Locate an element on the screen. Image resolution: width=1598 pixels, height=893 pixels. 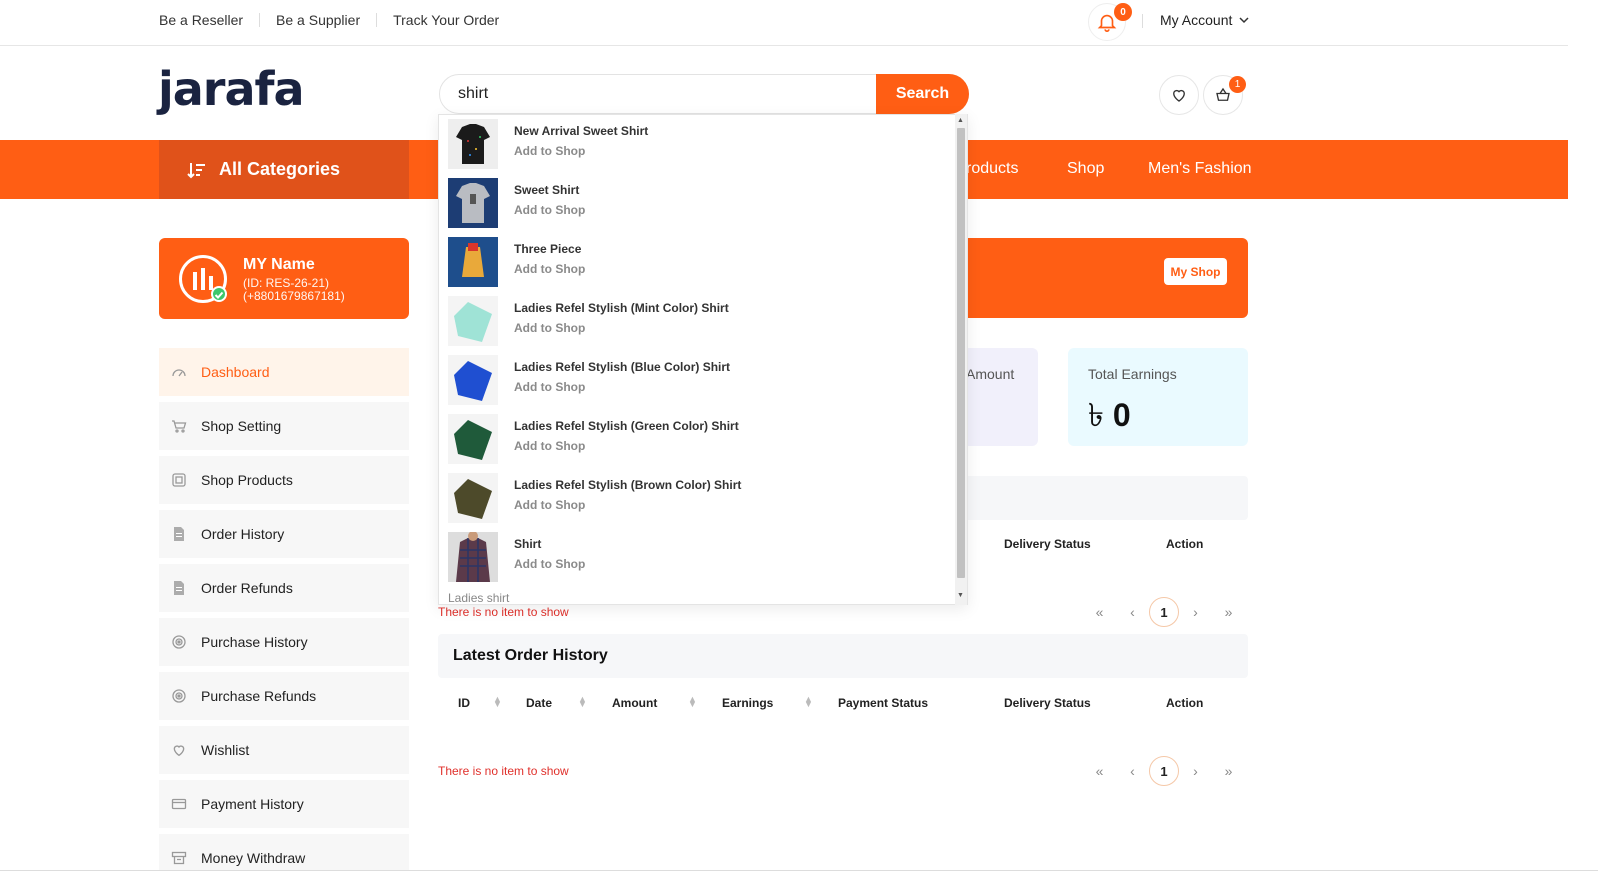
stat-label: Total Earnings is located at coordinates (1132, 374).